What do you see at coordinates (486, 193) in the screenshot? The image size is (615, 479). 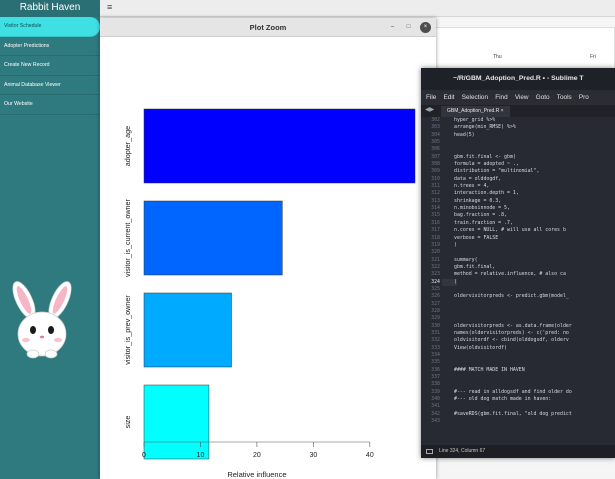 I see `code-text: interaction.depth = 1,` at bounding box center [486, 193].